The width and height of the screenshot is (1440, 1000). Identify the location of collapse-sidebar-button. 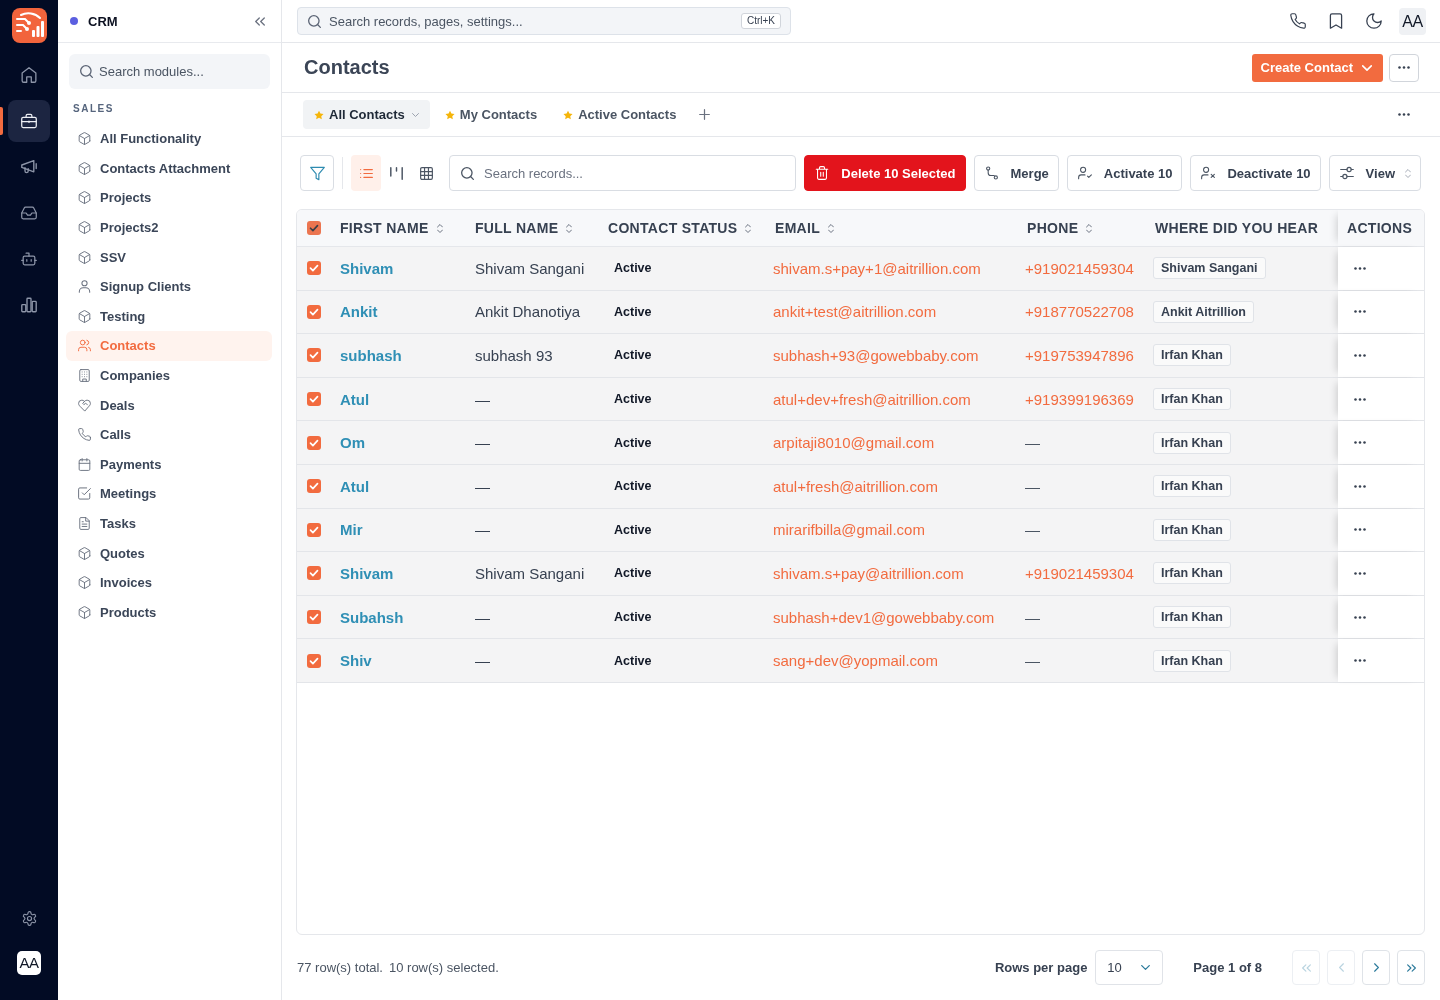
(260, 21).